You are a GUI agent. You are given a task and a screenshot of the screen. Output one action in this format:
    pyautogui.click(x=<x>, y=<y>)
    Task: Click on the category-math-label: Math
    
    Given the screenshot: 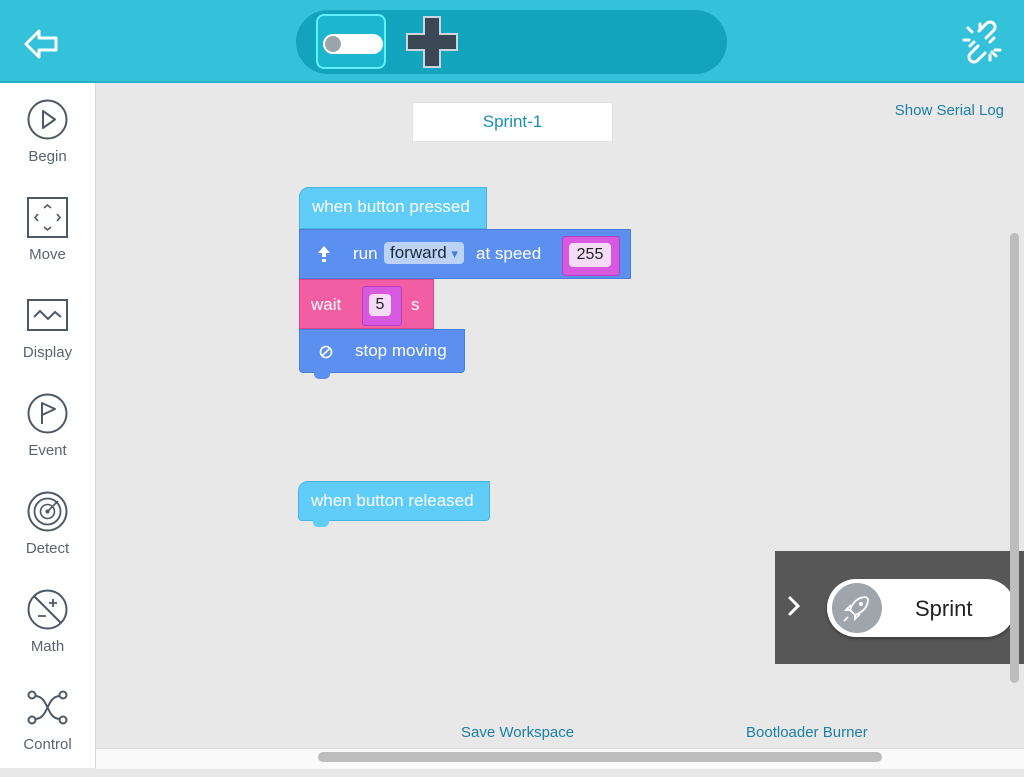 What is the action you would take?
    pyautogui.click(x=47, y=646)
    